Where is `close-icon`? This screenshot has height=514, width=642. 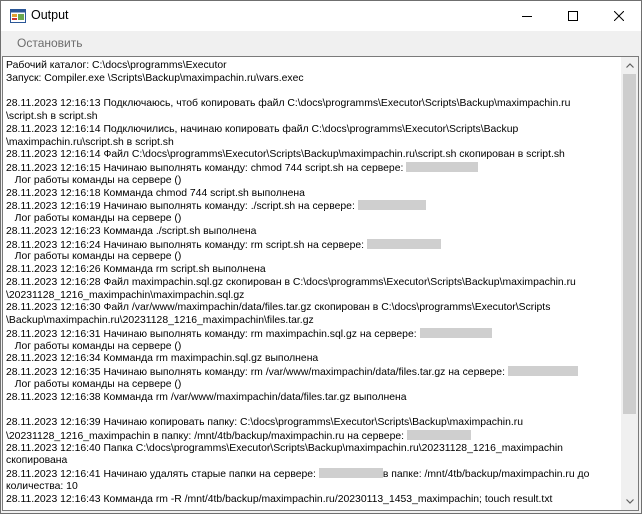
close-icon is located at coordinates (619, 16).